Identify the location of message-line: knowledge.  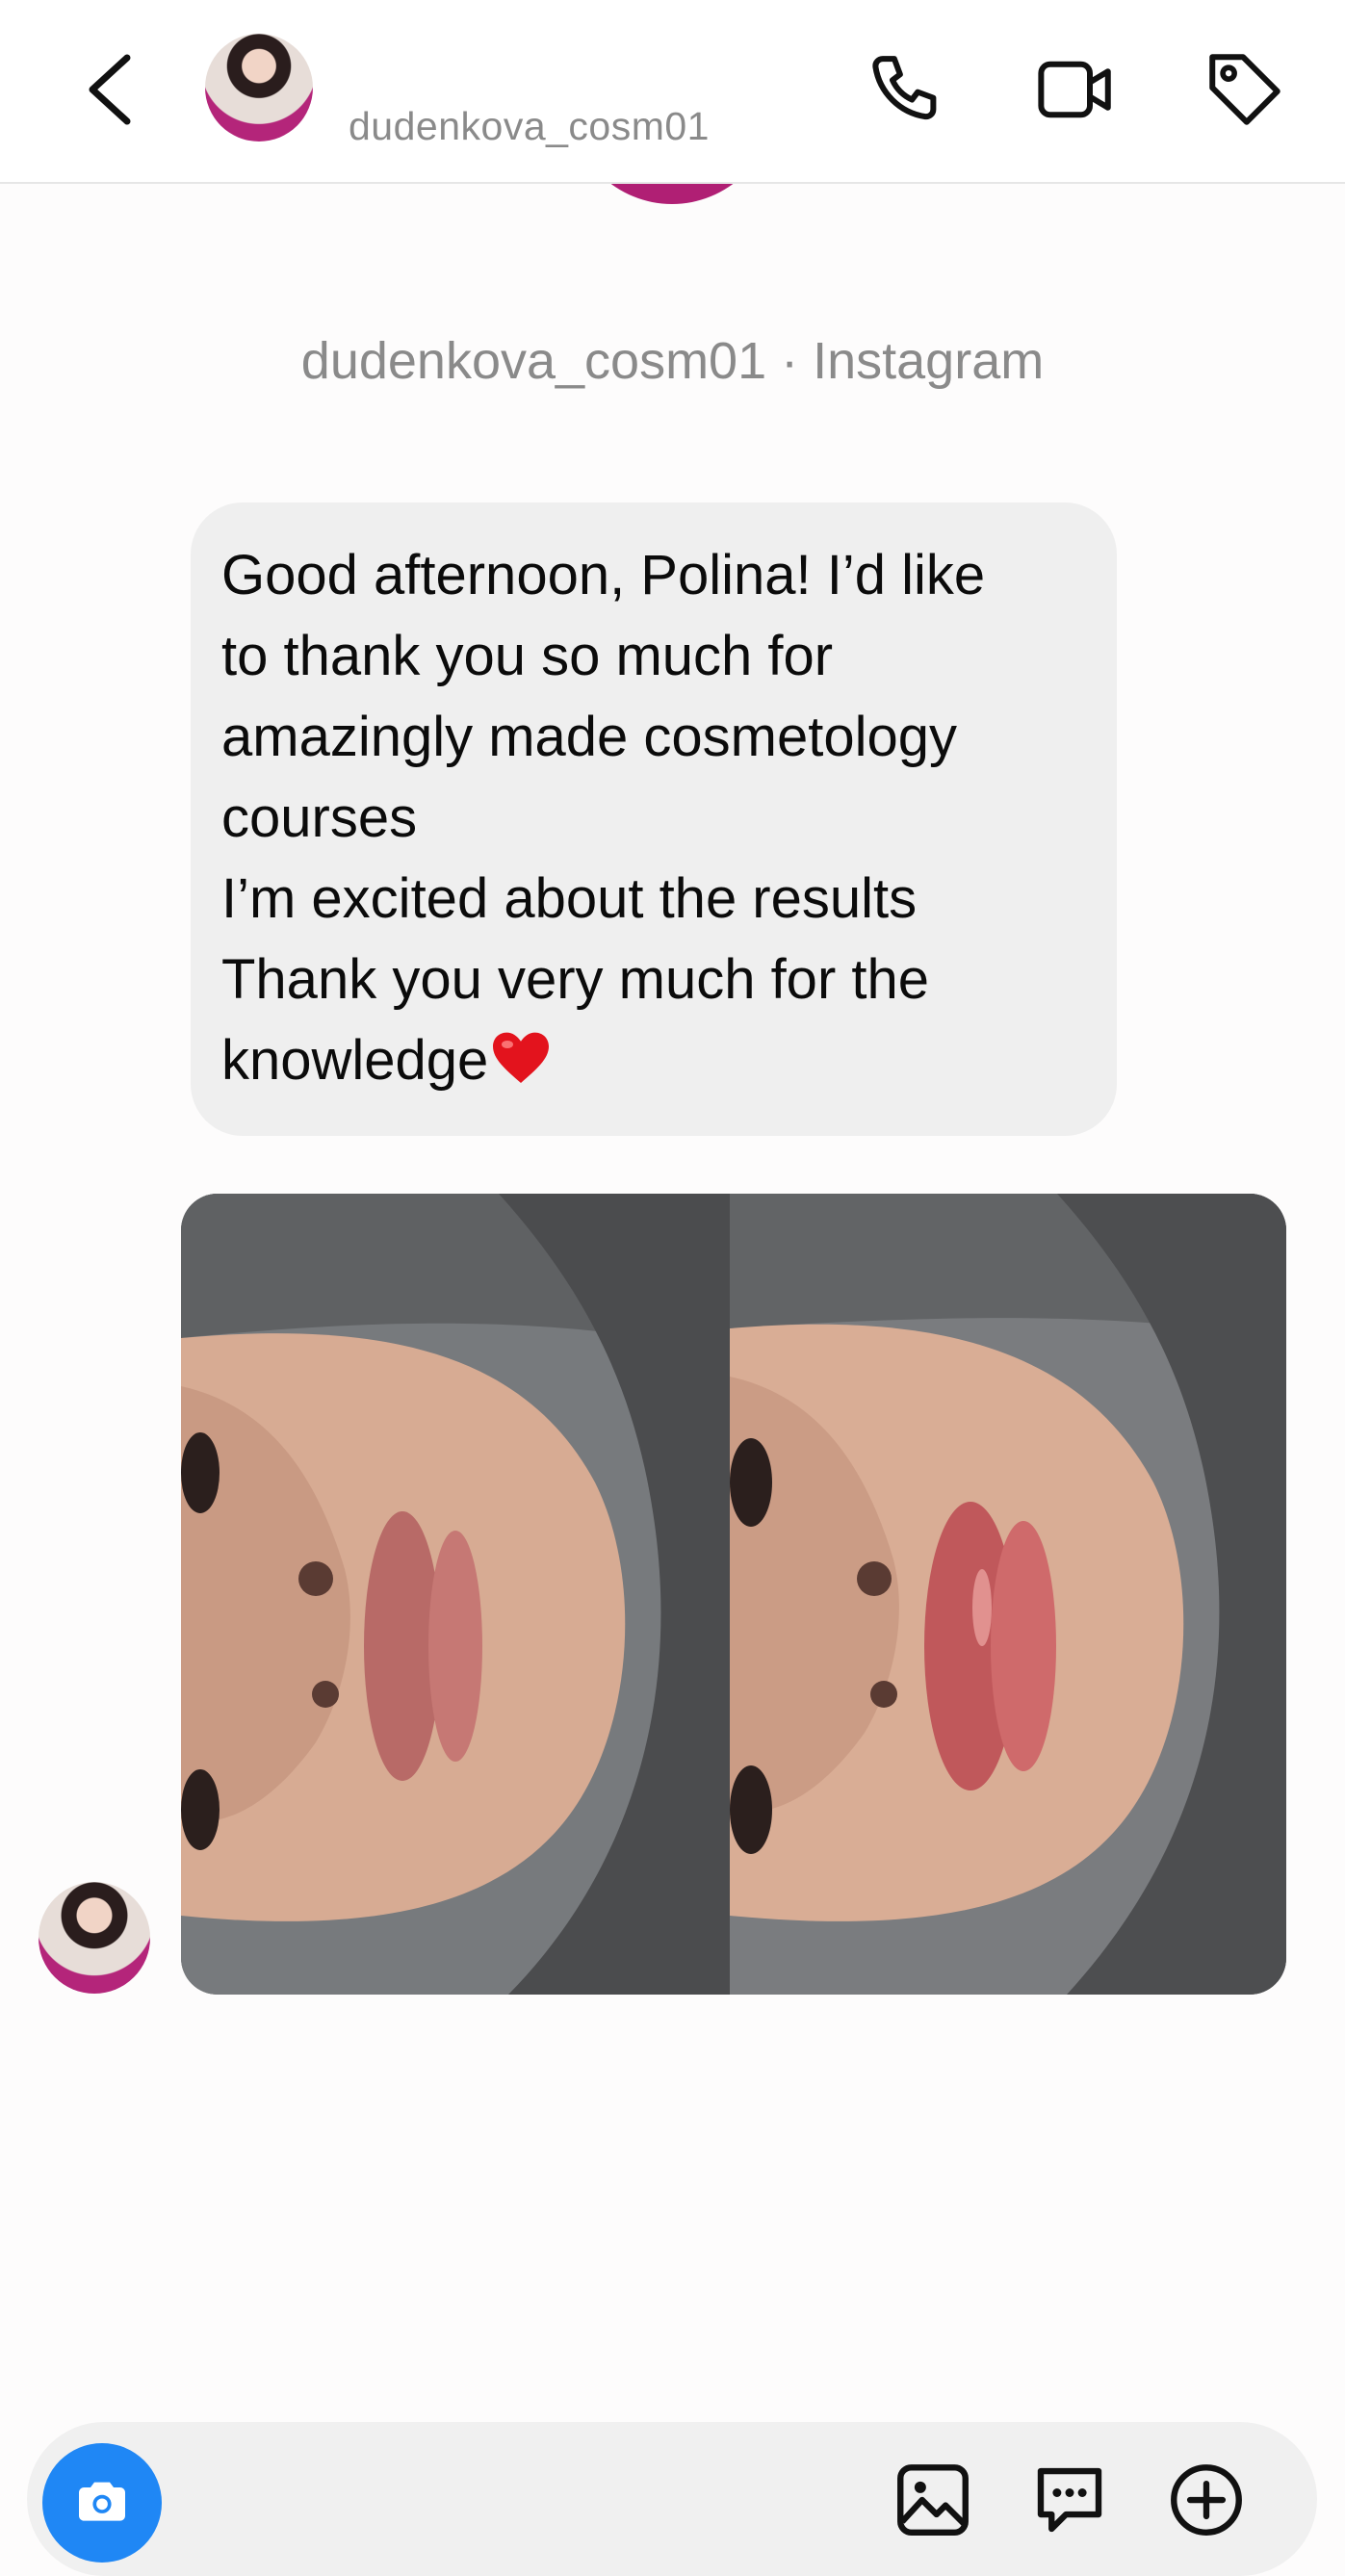
(355, 1060).